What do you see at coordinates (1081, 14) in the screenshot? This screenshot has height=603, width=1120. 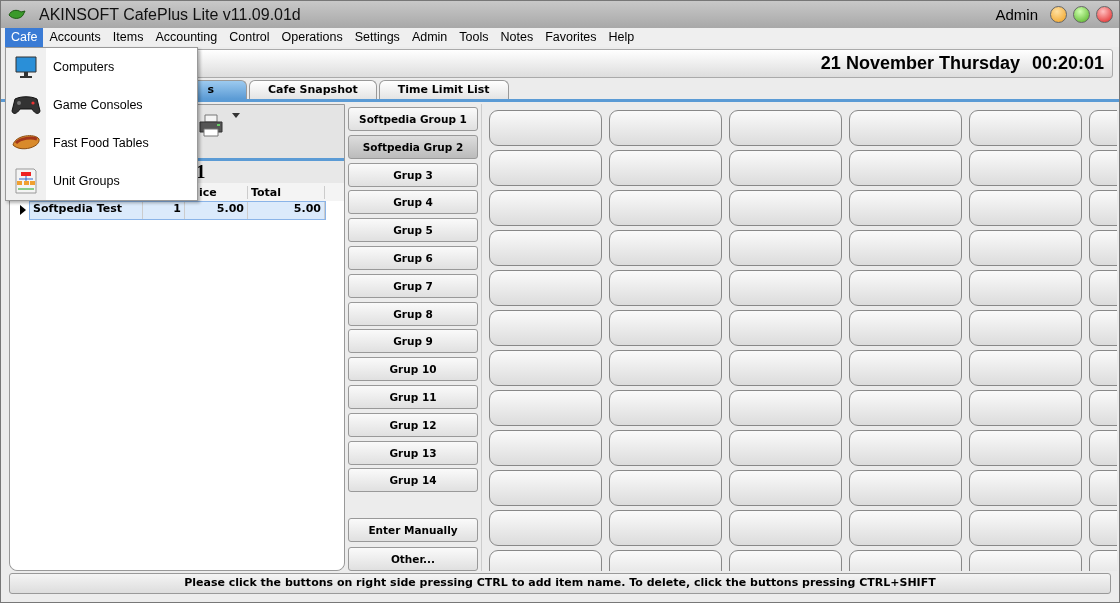 I see `maximize-icon` at bounding box center [1081, 14].